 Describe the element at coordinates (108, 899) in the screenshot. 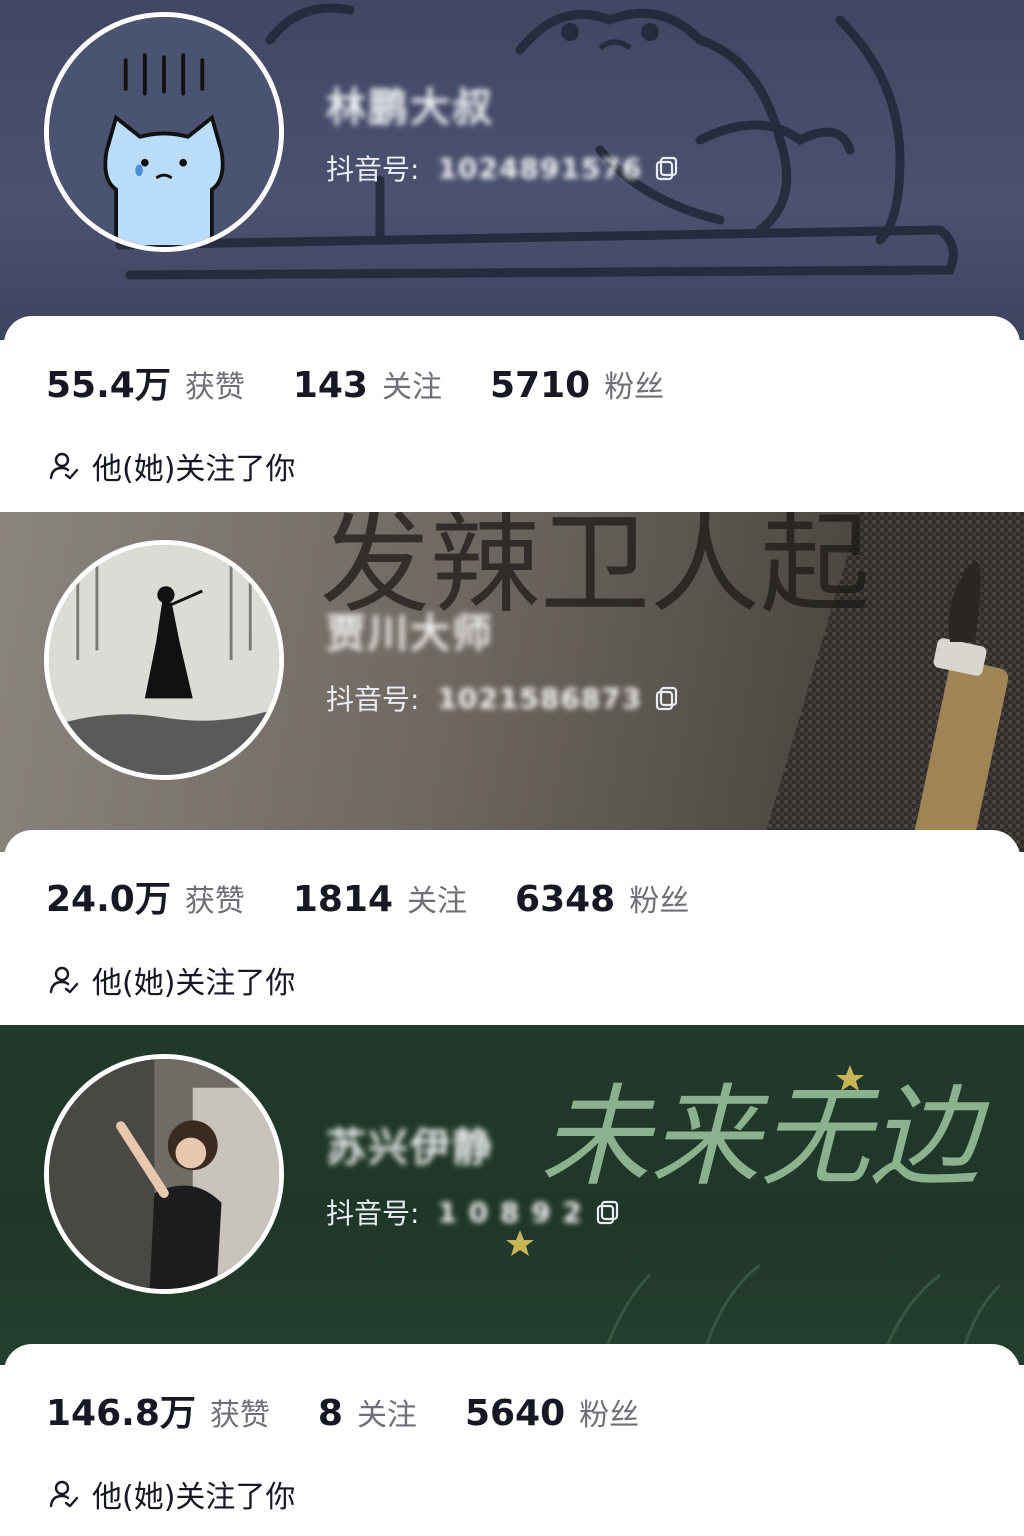

I see `likes-count: 24.0万` at that location.